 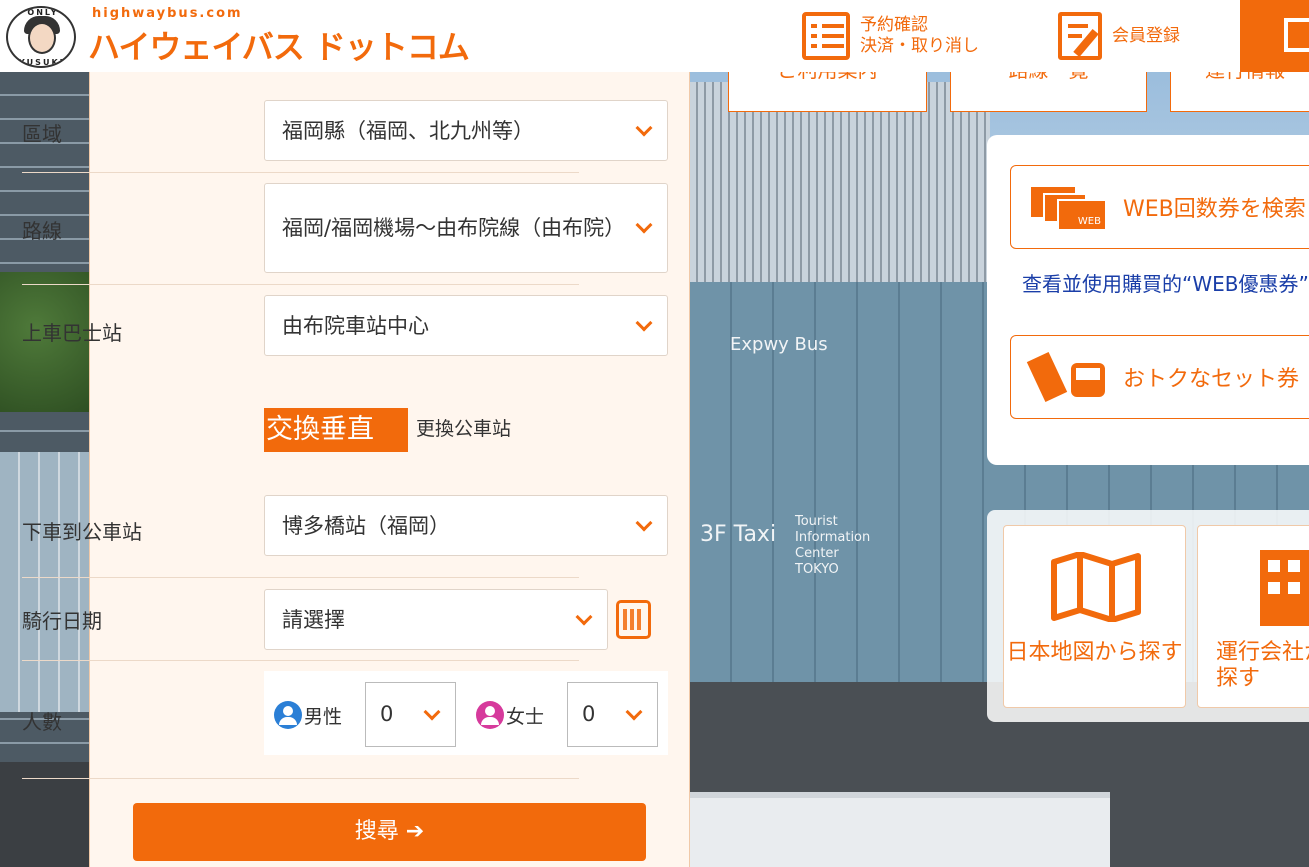 I want to click on reservation-line2: 決済・取り消し, so click(x=919, y=46).